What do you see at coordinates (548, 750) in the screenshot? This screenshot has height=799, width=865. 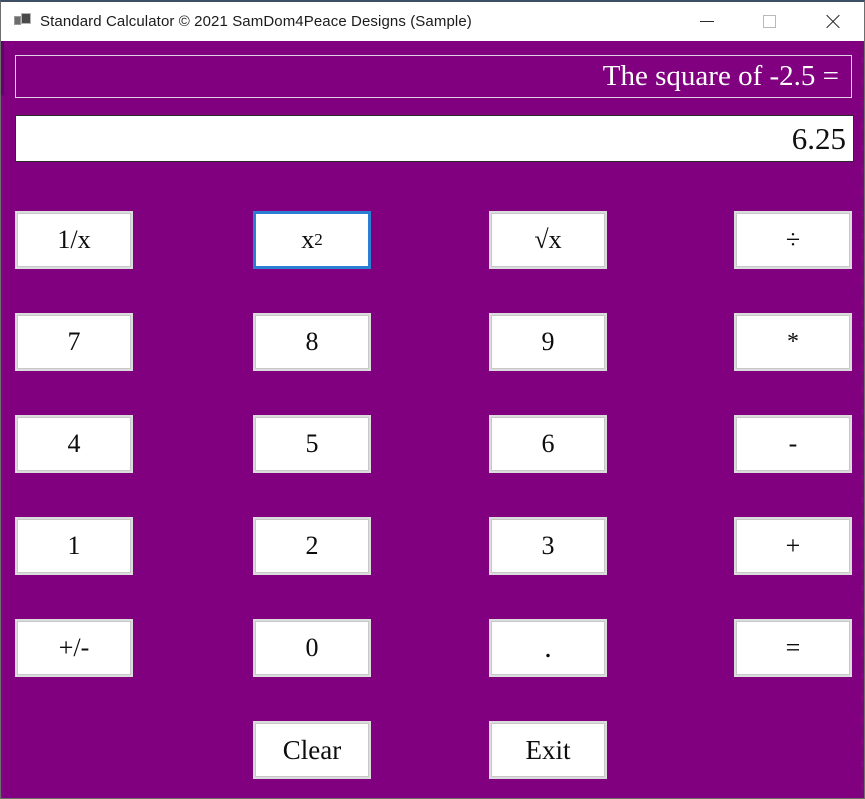 I see `exit-button: Exit` at bounding box center [548, 750].